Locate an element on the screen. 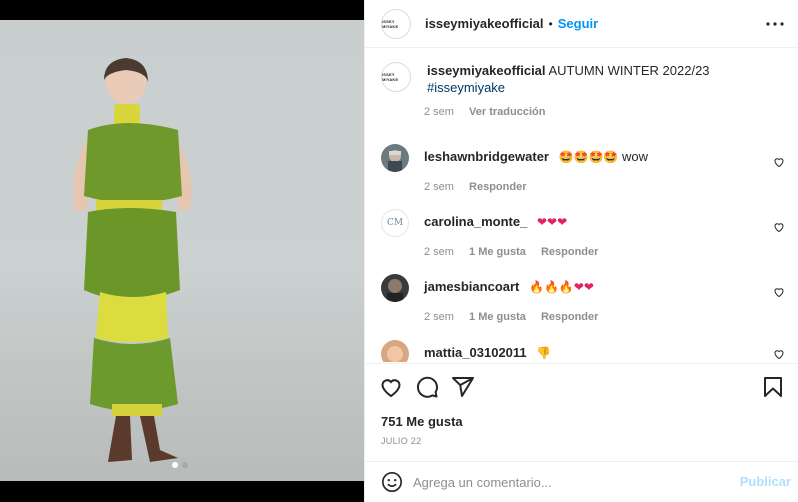  comment-username: mattia_03102011 is located at coordinates (475, 352).